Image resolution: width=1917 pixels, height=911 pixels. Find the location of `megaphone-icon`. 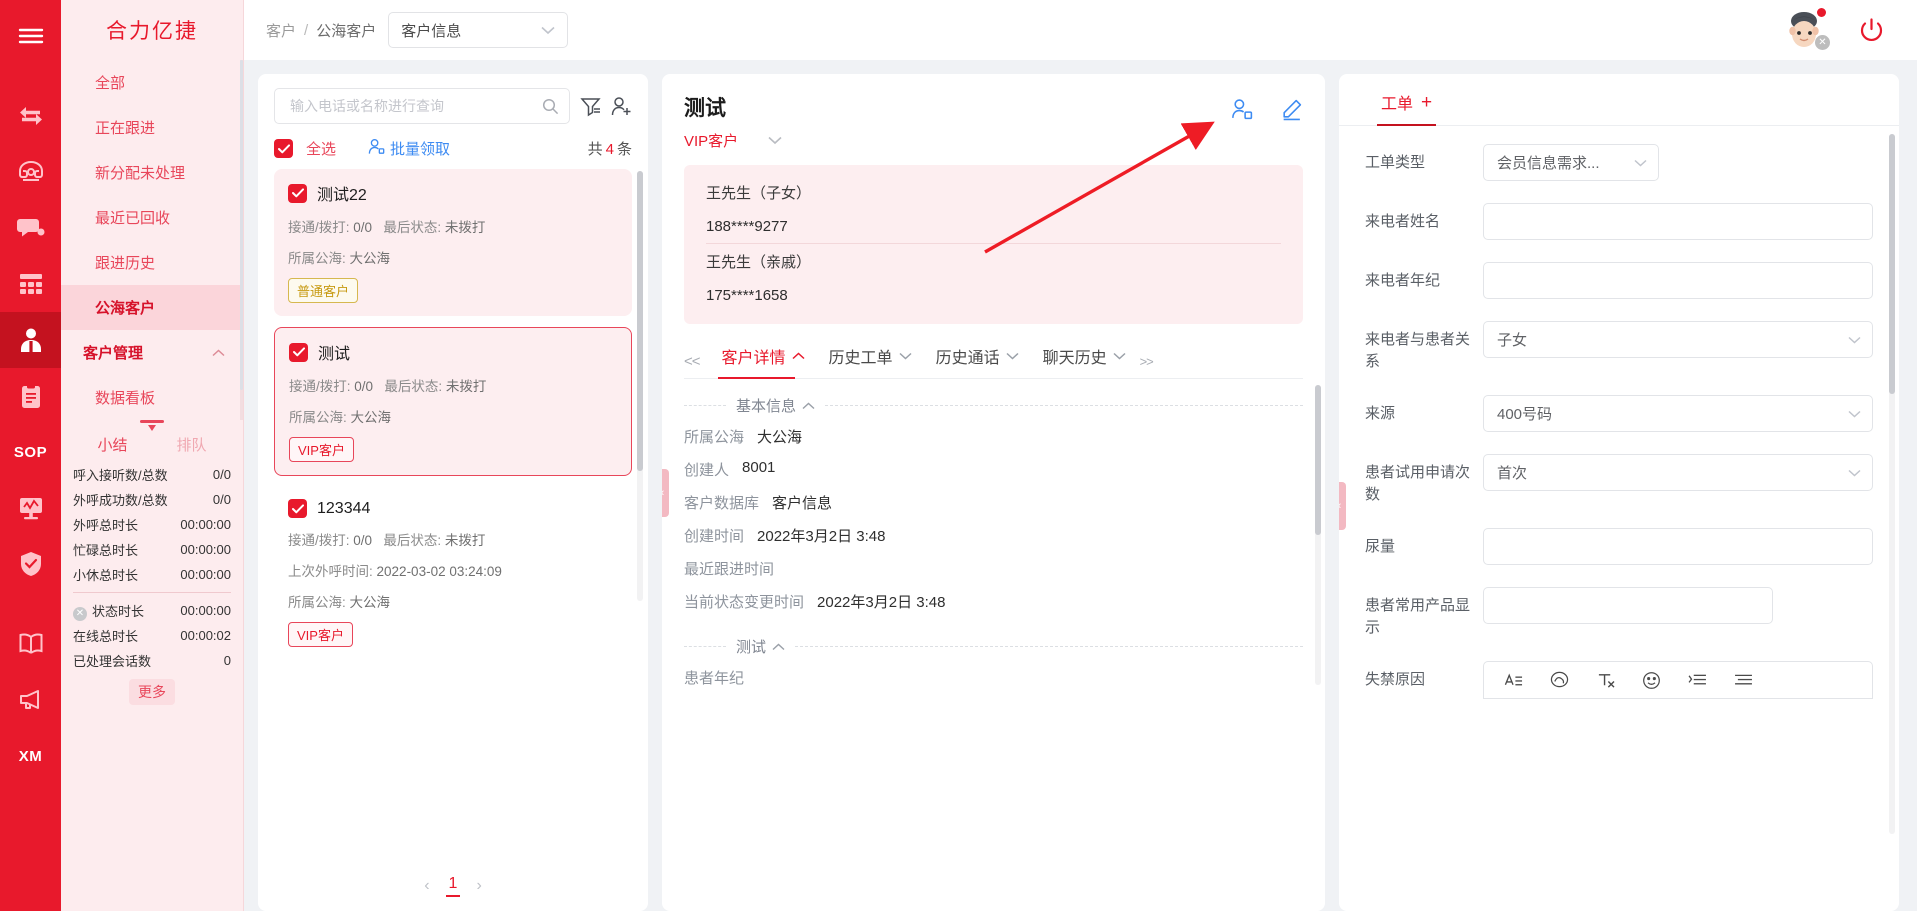

megaphone-icon is located at coordinates (30, 700).